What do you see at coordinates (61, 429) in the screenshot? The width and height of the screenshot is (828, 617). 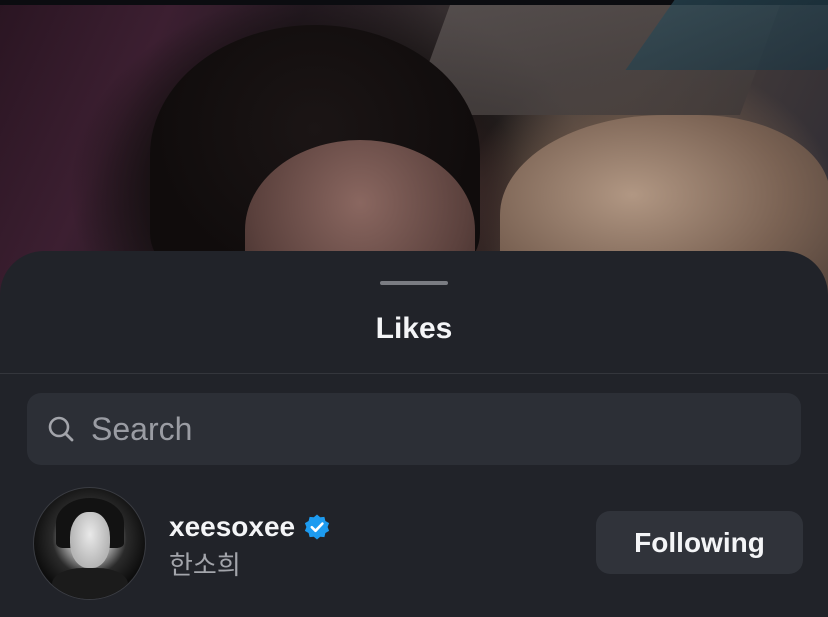 I see `search-icon` at bounding box center [61, 429].